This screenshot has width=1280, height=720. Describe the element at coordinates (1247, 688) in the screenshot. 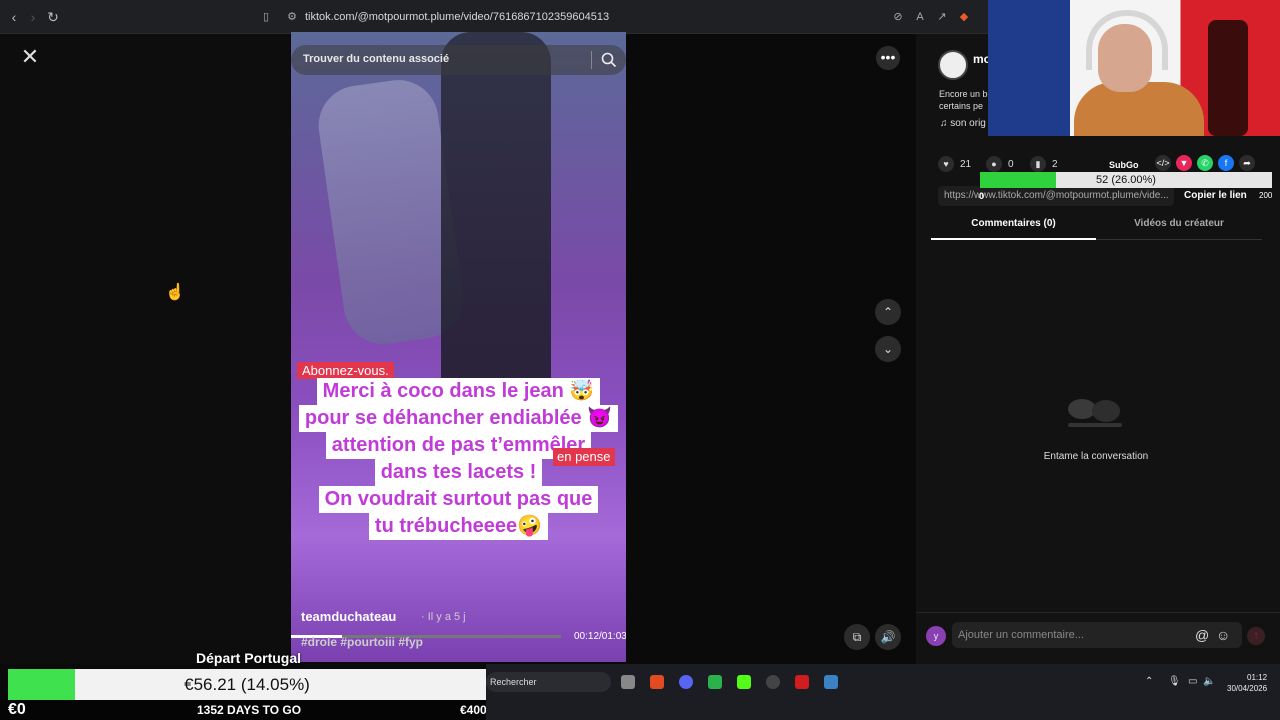

I see `clock-date: 30/04/2026` at that location.